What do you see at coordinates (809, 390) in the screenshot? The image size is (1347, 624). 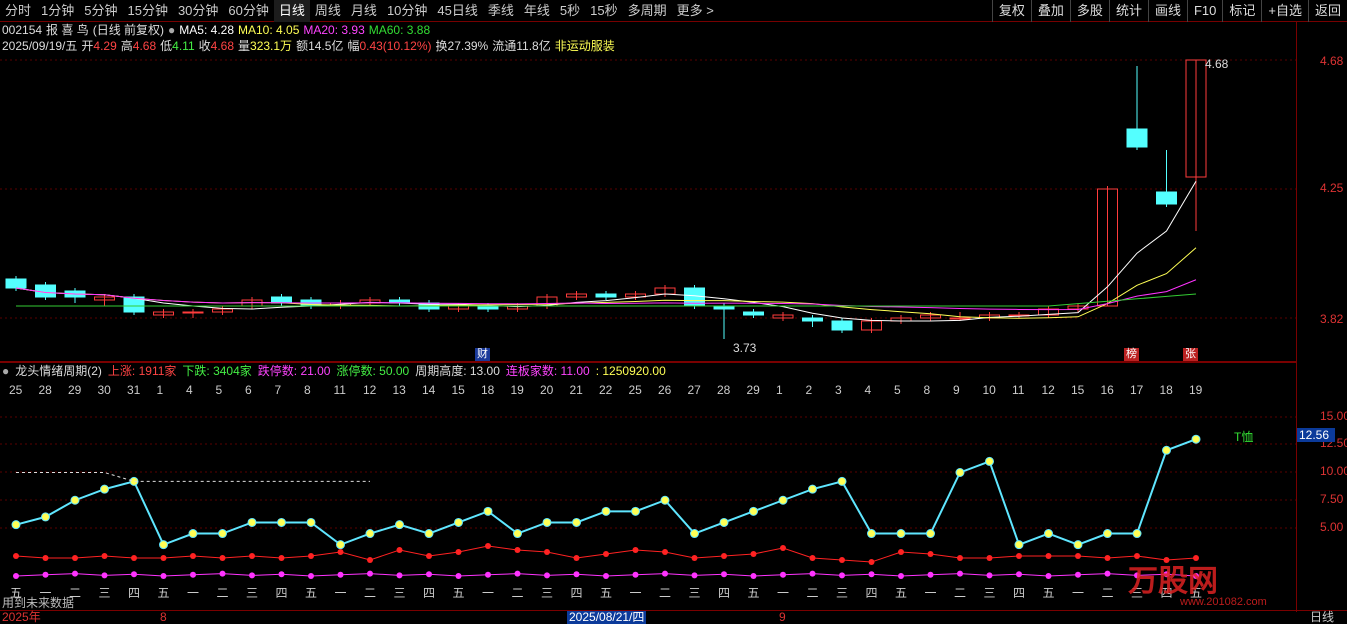 I see `date-label: 2` at bounding box center [809, 390].